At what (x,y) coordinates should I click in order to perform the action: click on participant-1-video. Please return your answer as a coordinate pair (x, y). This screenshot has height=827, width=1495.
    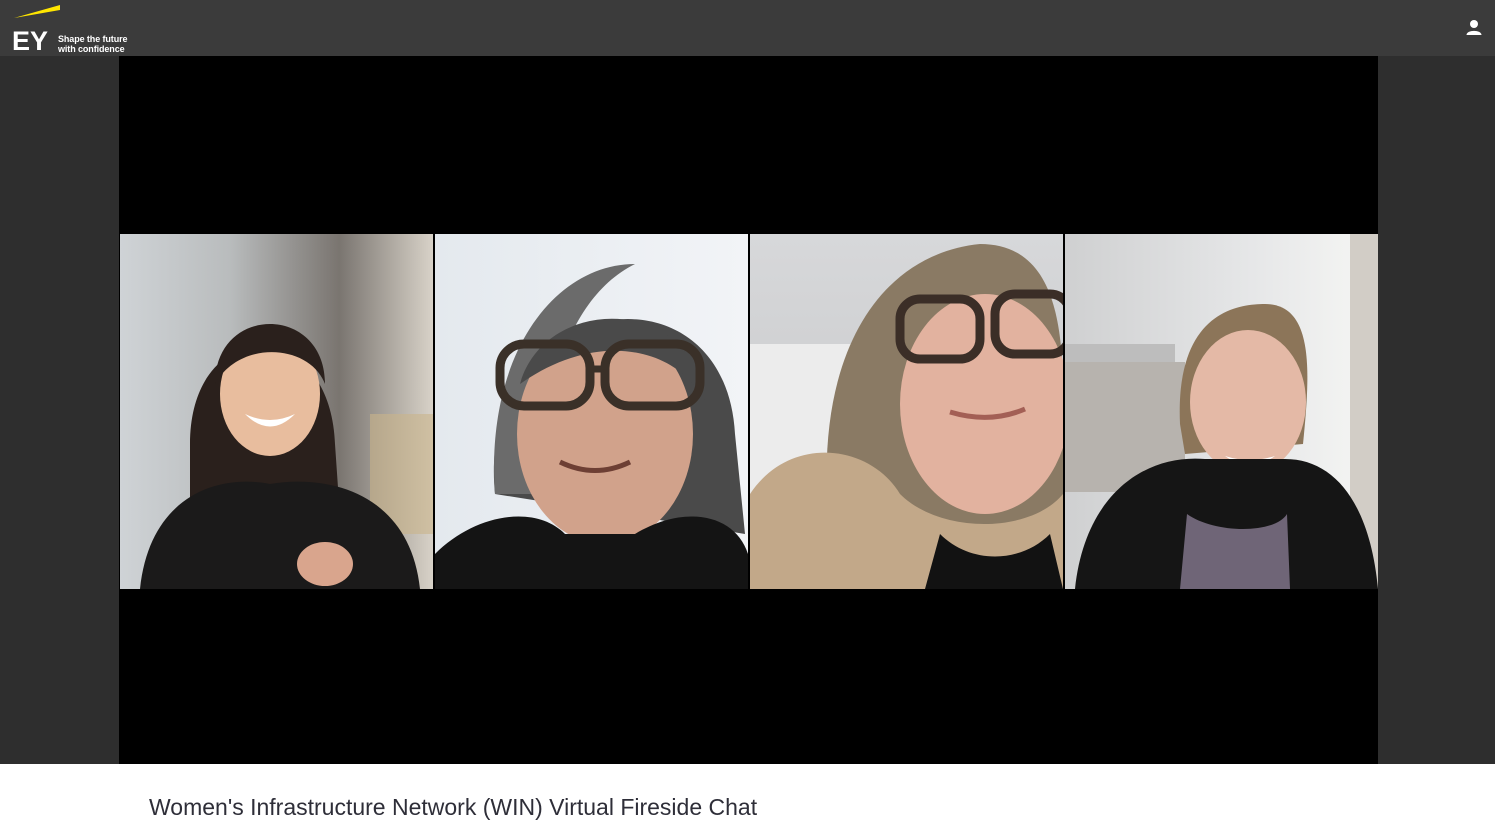
    Looking at the image, I should click on (276, 411).